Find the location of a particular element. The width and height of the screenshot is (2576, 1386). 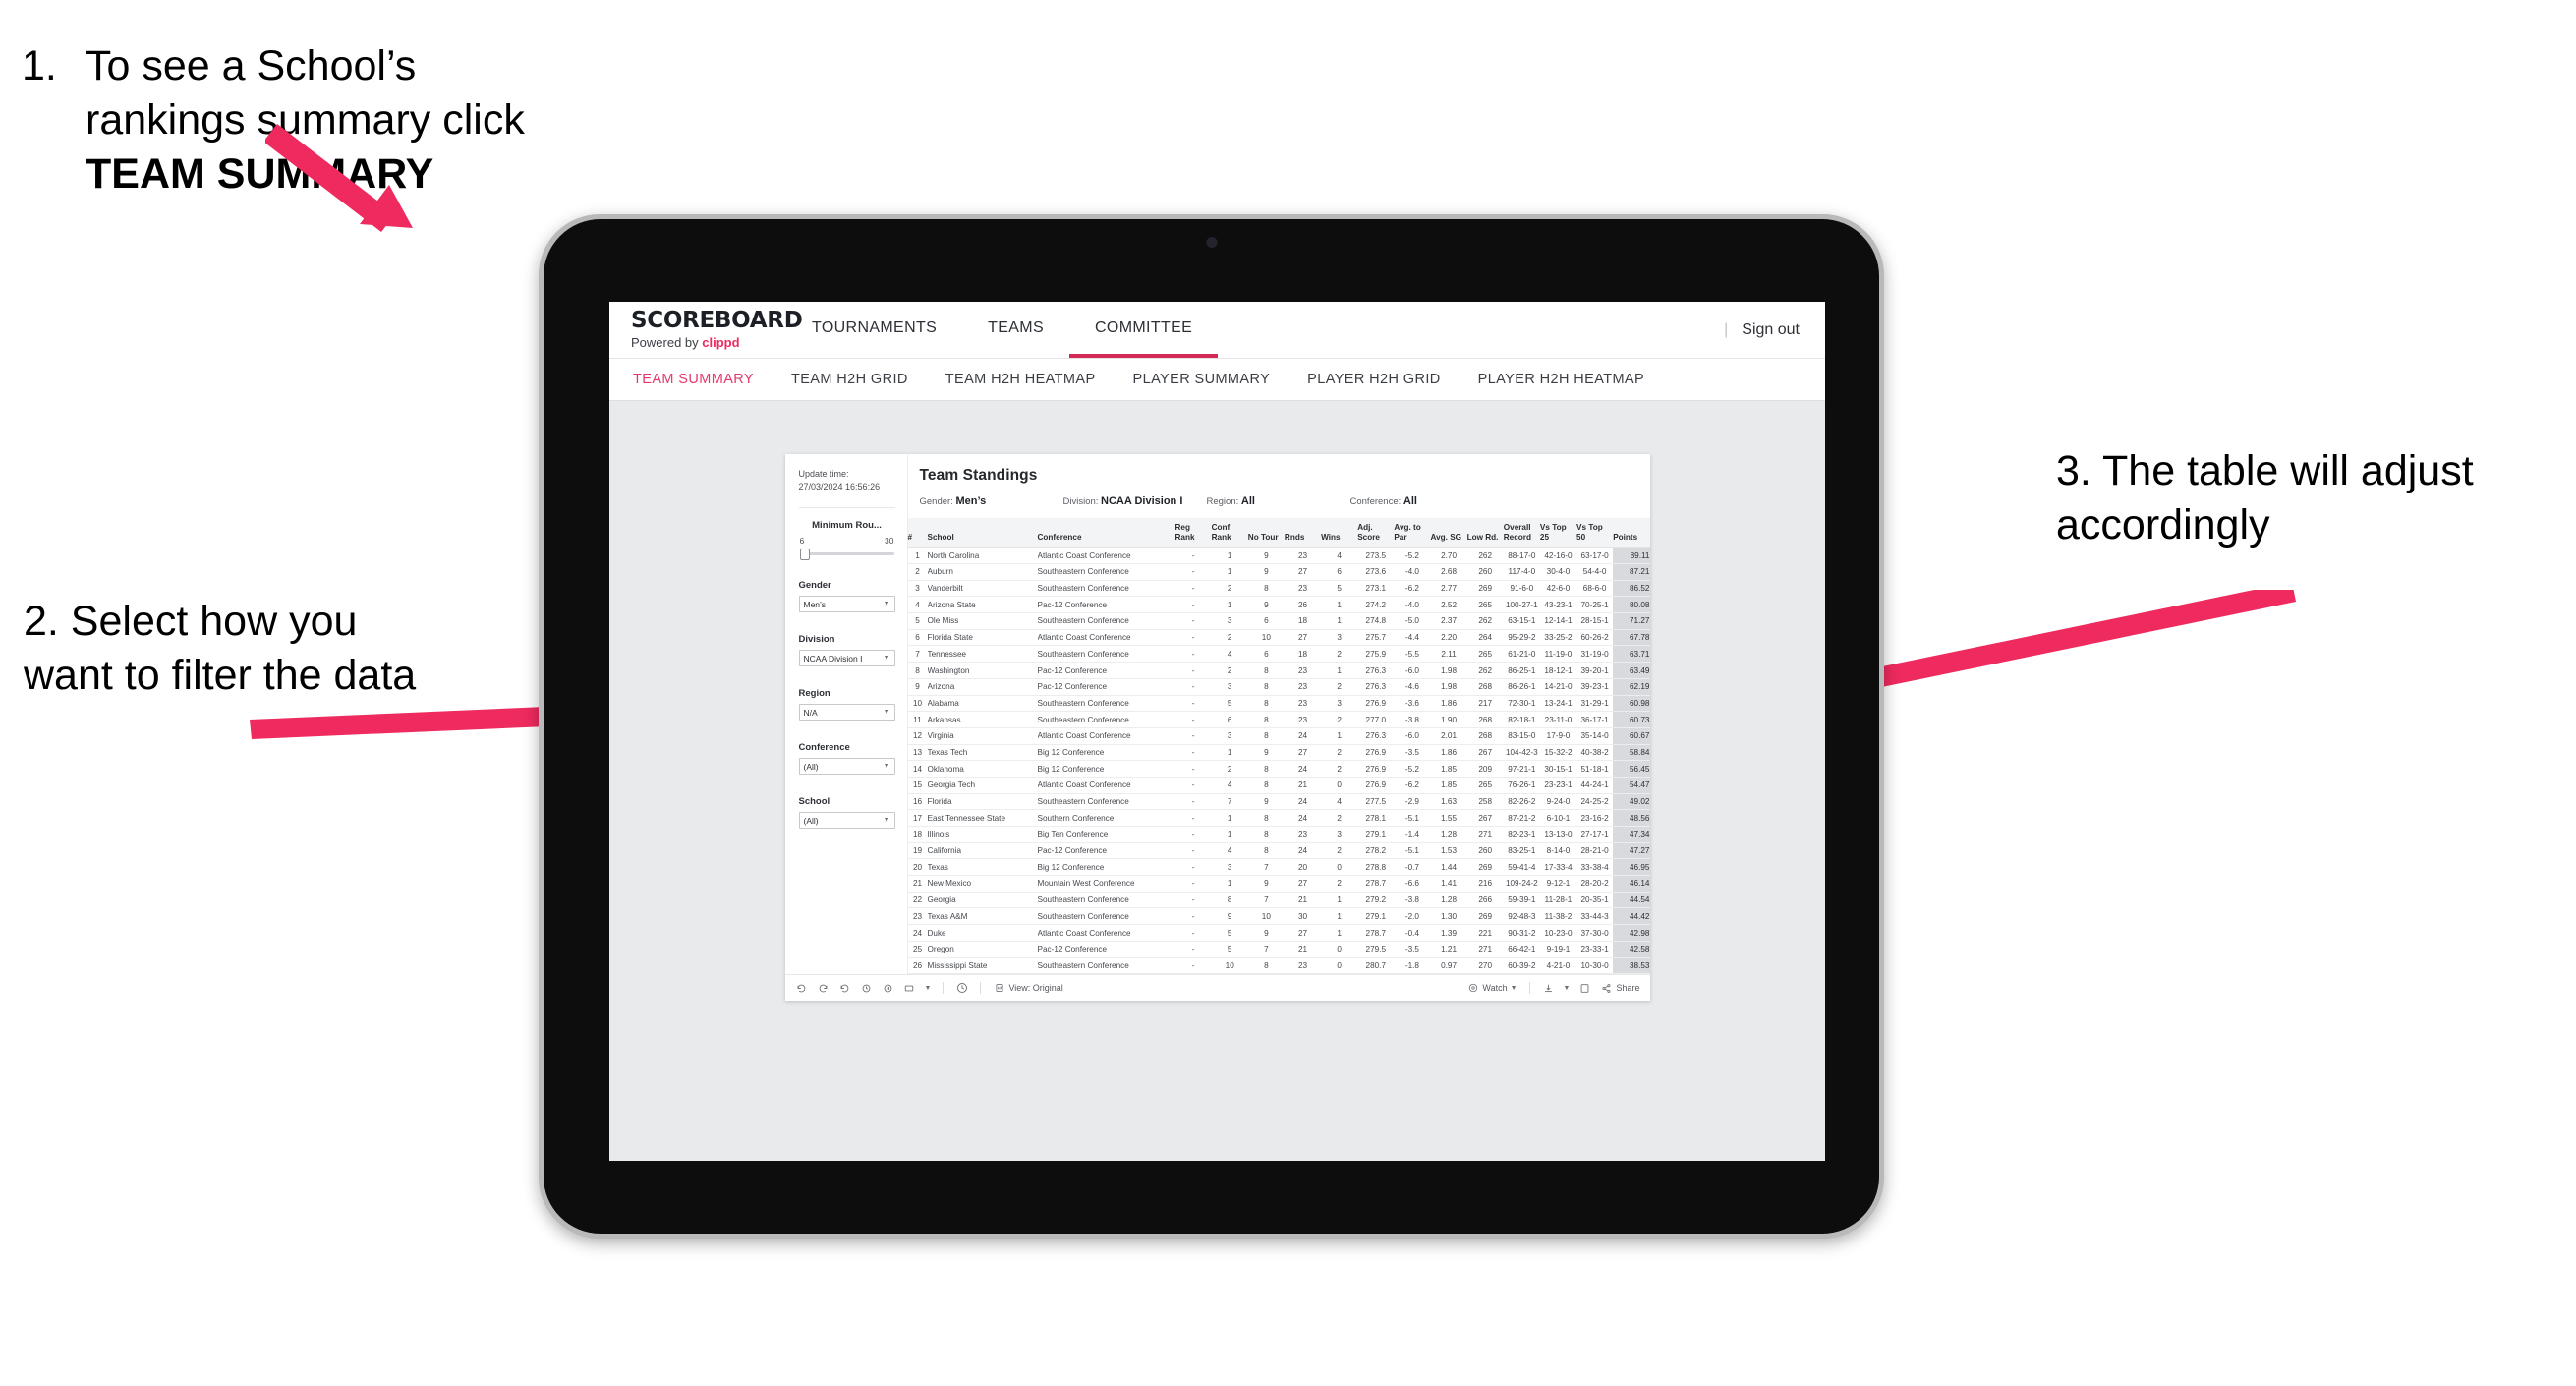

col-header-wins: Wins is located at coordinates (1340, 533).